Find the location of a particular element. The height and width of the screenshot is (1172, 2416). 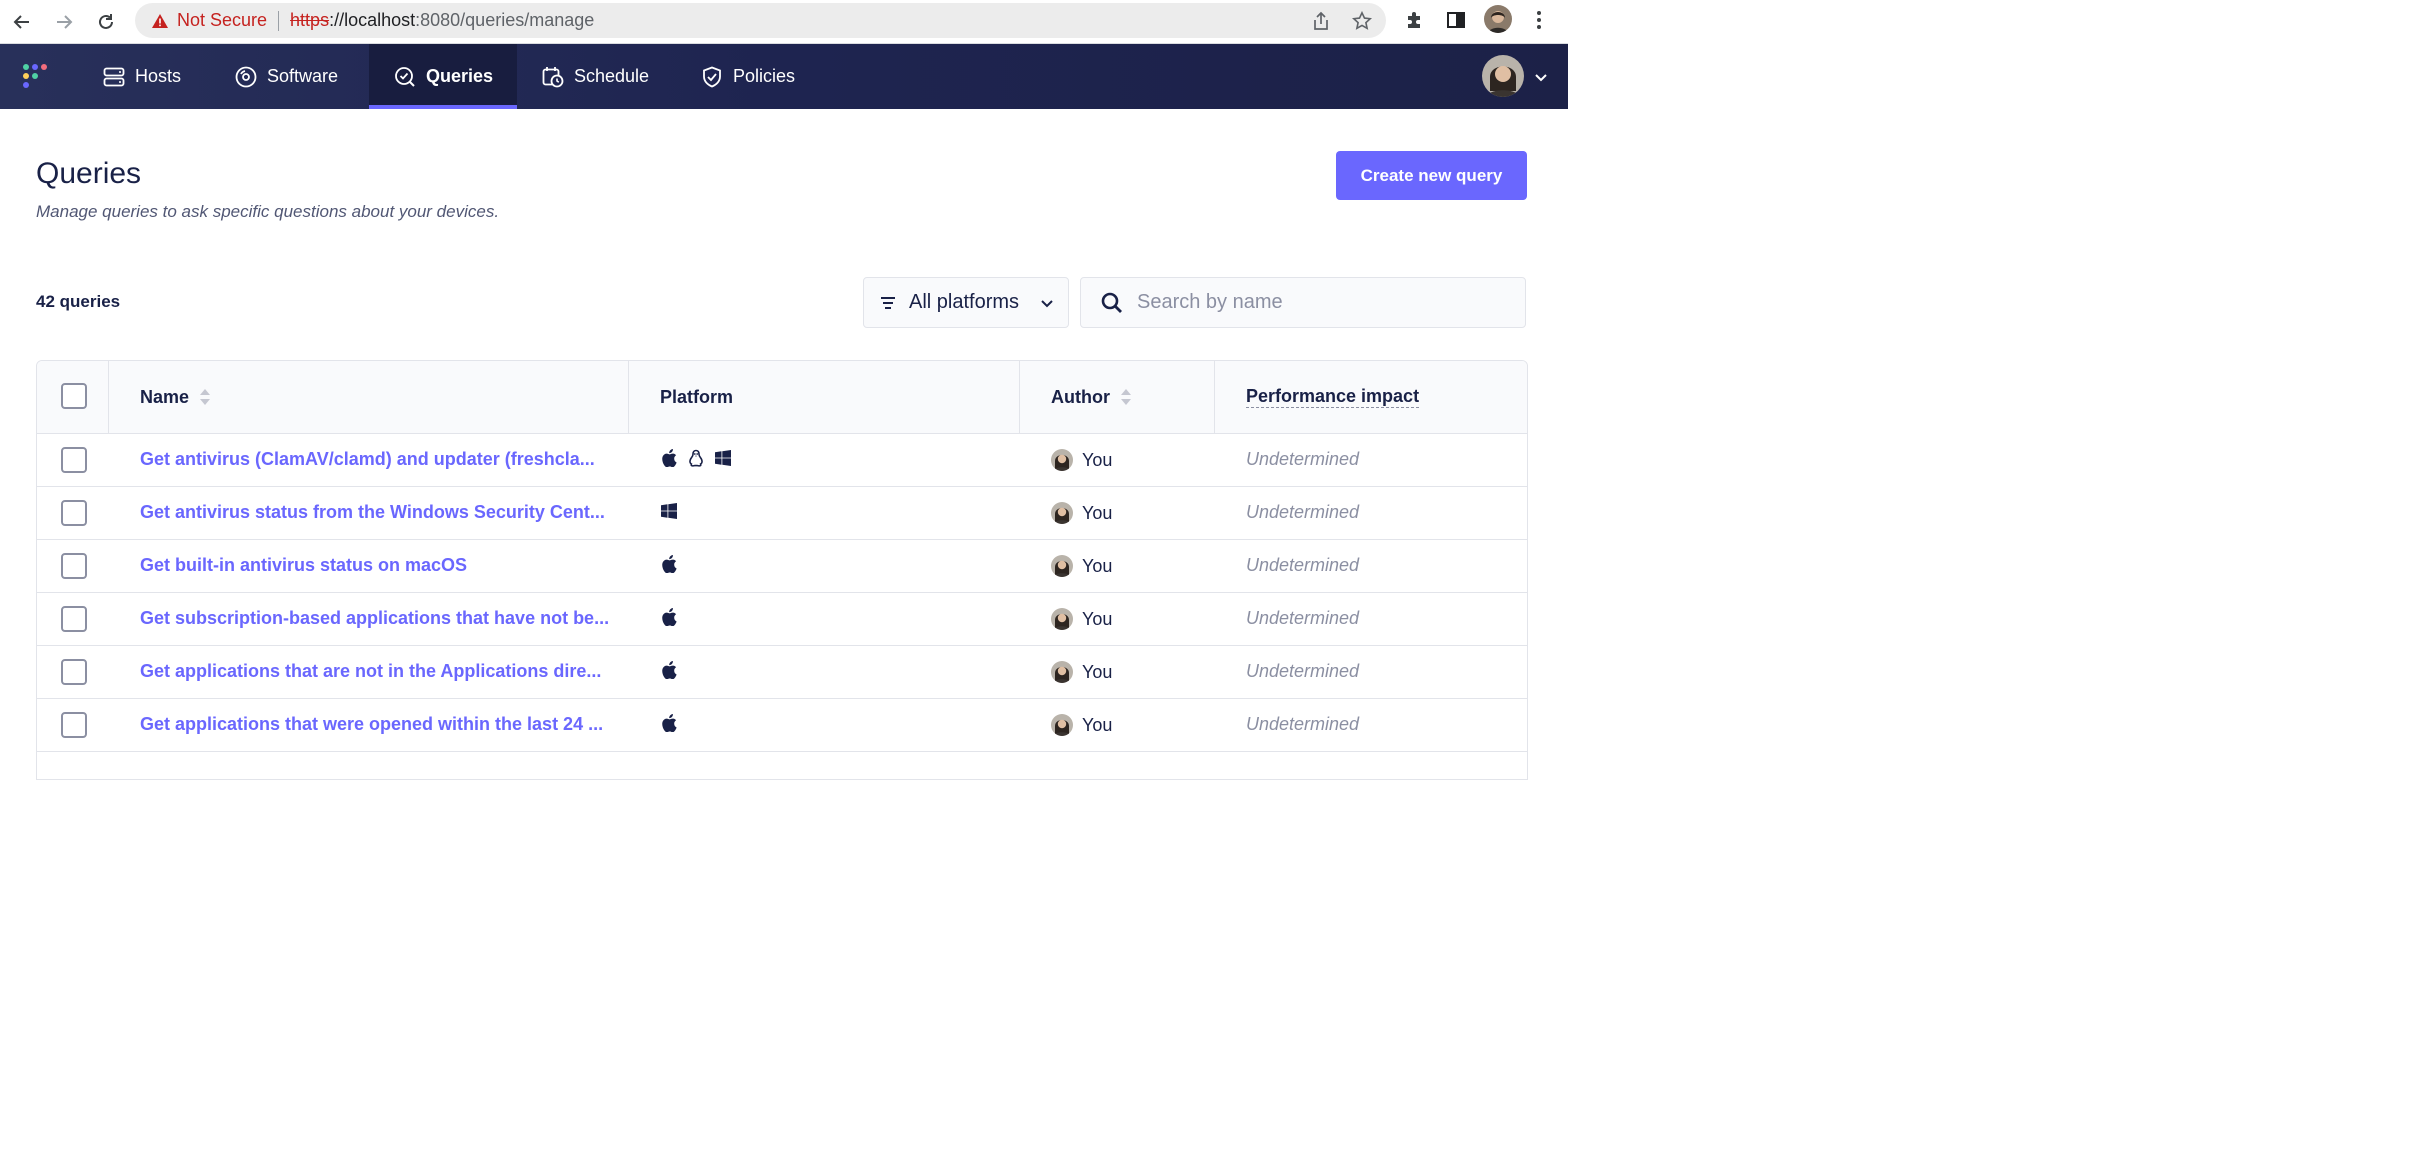

windows-icon is located at coordinates (669, 511).